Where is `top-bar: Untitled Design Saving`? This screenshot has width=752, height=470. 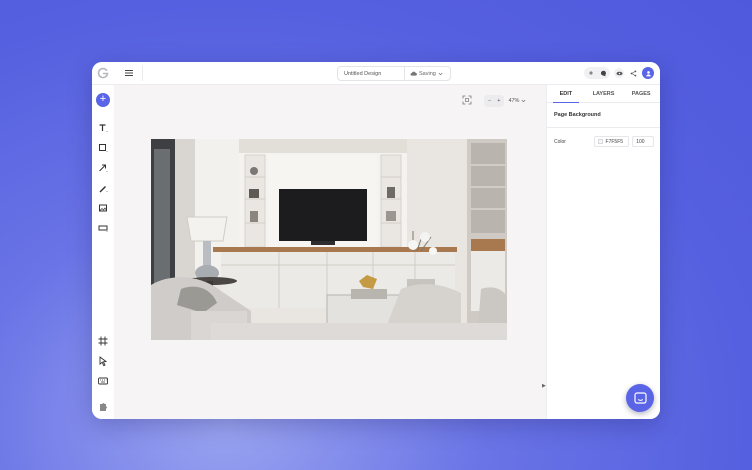 top-bar: Untitled Design Saving is located at coordinates (376, 73).